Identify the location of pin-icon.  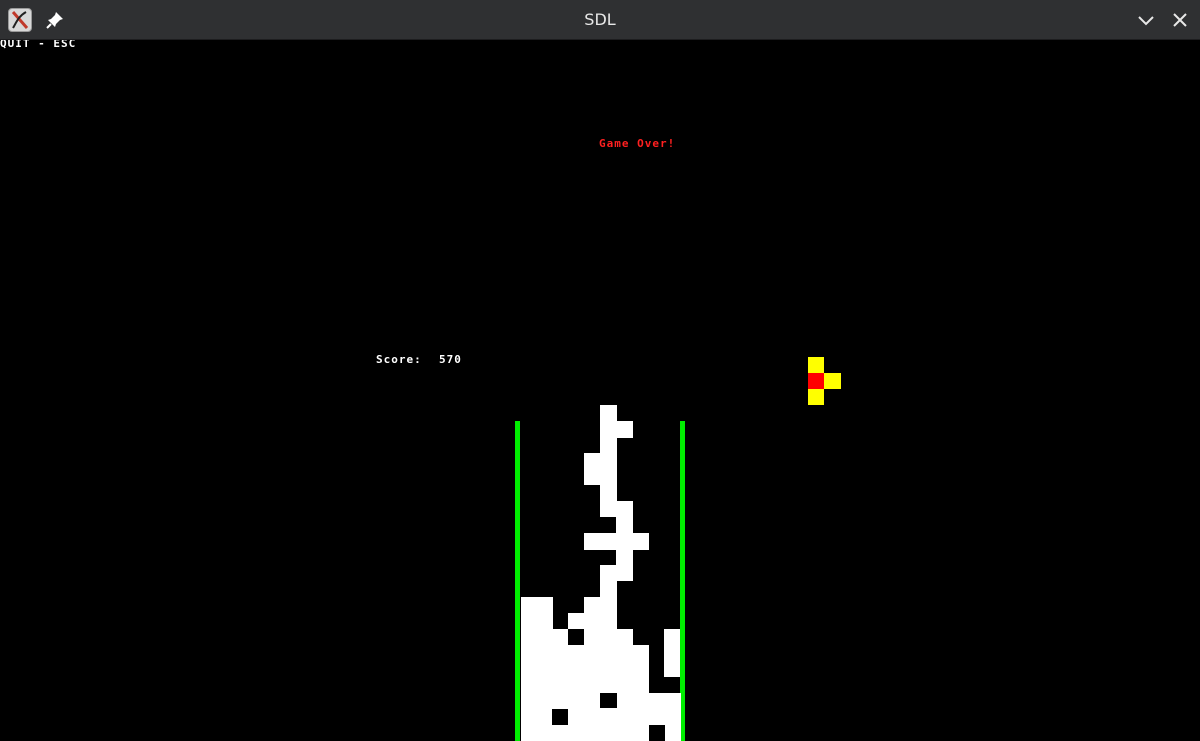
(55, 20).